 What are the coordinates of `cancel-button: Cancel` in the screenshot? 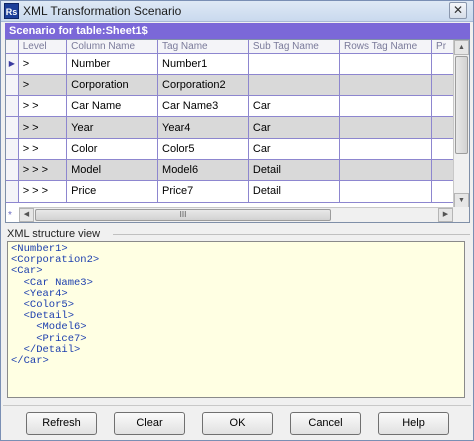 It's located at (325, 423).